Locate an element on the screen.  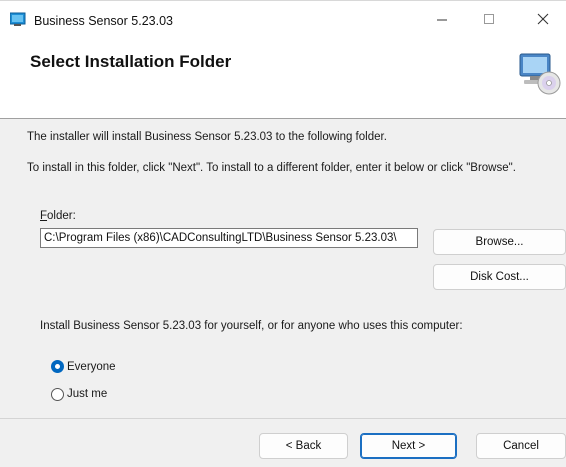
minimize-icon is located at coordinates (442, 20).